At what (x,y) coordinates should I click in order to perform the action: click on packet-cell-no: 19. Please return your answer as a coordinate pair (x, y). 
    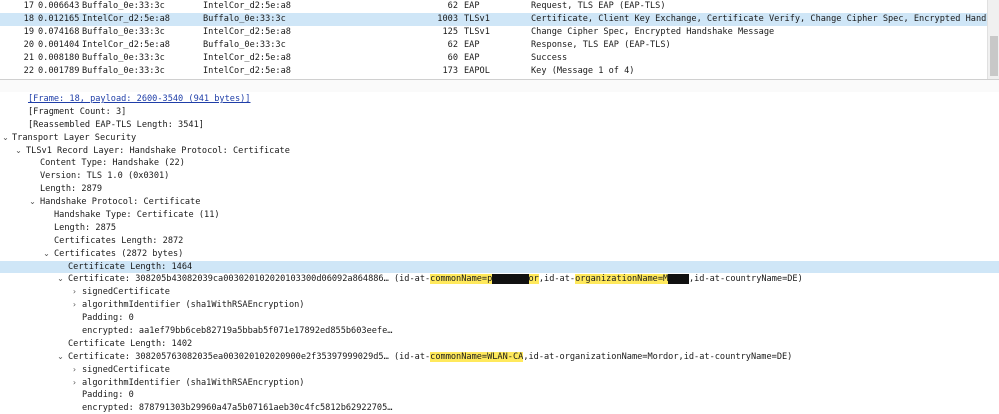
    Looking at the image, I should click on (28, 32).